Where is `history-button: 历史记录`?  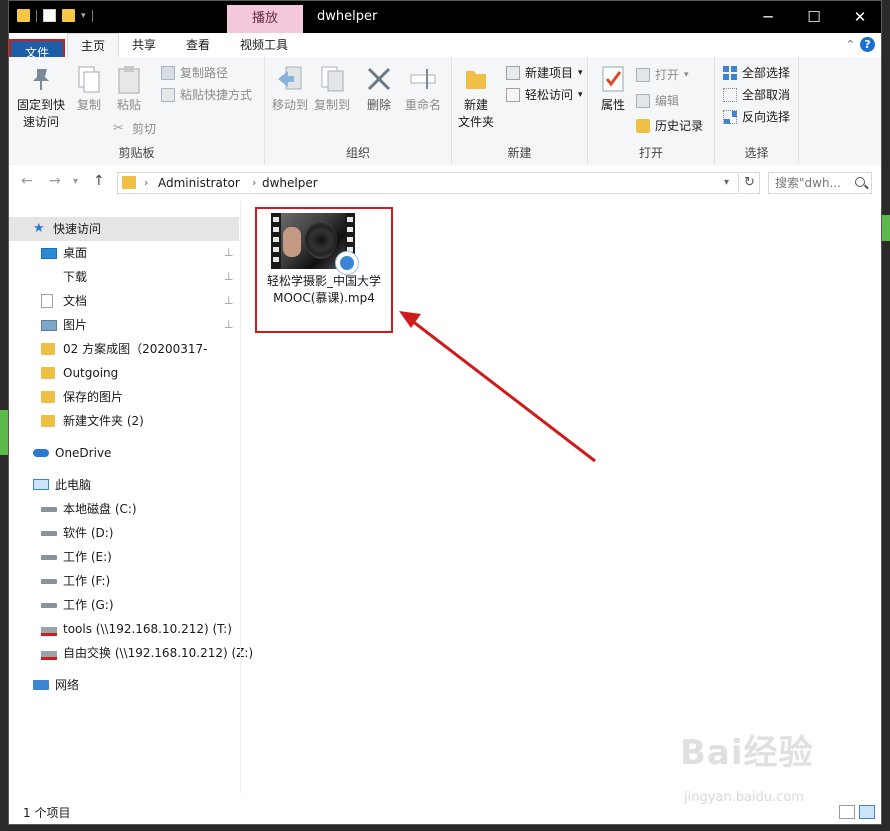 history-button: 历史记录 is located at coordinates (669, 126).